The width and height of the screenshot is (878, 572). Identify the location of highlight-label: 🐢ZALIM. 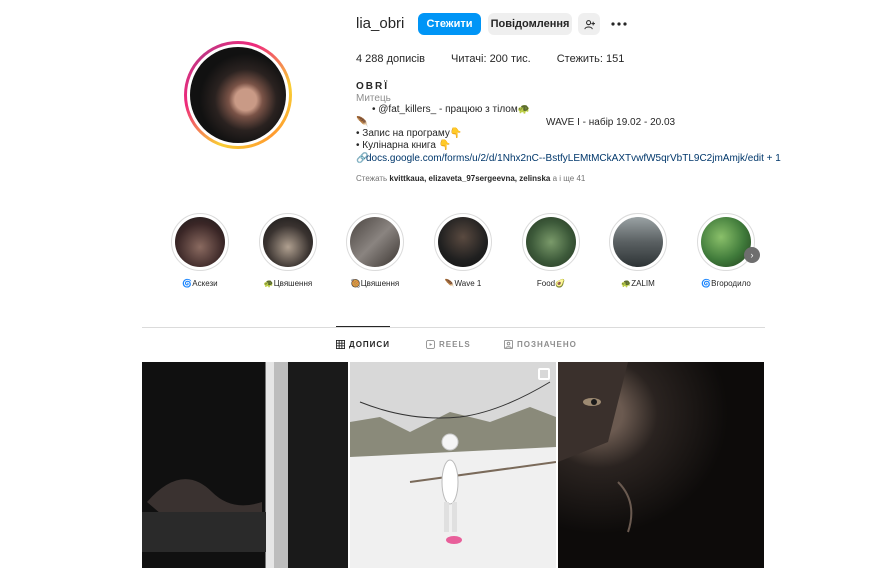
(638, 283).